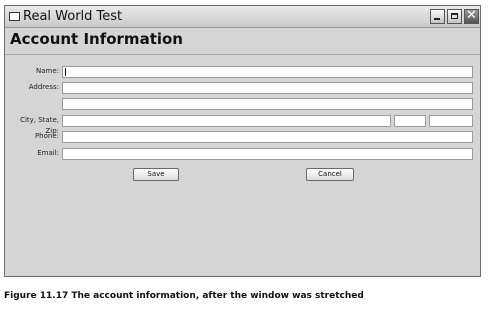  Describe the element at coordinates (267, 137) in the screenshot. I see `phone-input` at that location.